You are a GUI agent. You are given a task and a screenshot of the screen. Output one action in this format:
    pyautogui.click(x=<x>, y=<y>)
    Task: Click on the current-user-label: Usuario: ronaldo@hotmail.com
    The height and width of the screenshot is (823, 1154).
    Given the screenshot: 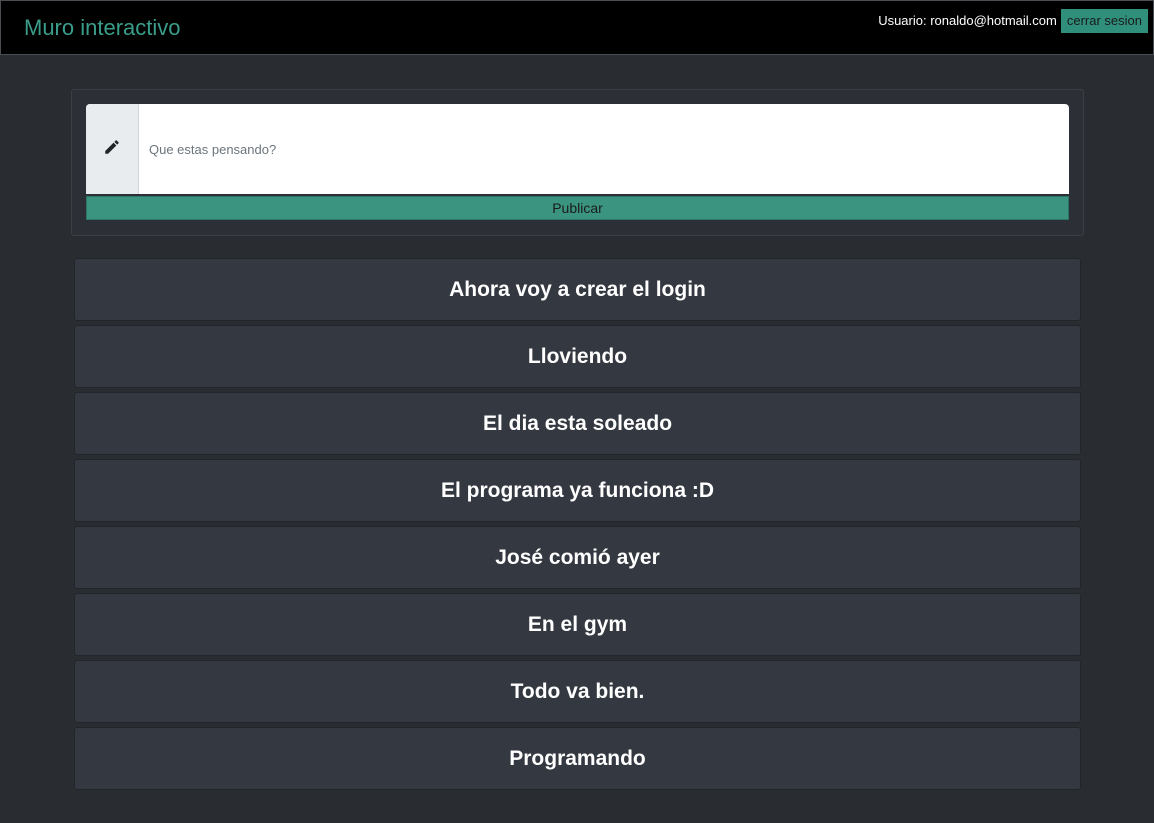 What is the action you would take?
    pyautogui.click(x=967, y=20)
    